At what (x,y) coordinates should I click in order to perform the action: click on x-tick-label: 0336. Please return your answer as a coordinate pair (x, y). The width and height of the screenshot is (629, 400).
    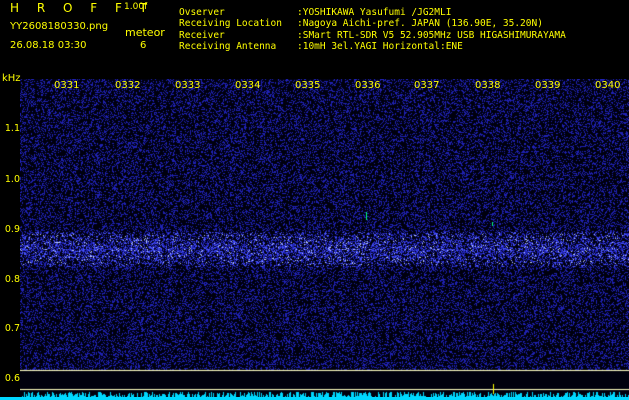
    Looking at the image, I should click on (368, 85).